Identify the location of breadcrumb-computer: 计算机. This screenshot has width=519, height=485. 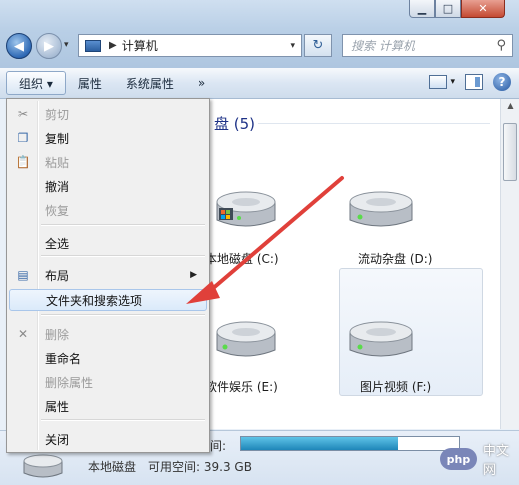
(140, 45).